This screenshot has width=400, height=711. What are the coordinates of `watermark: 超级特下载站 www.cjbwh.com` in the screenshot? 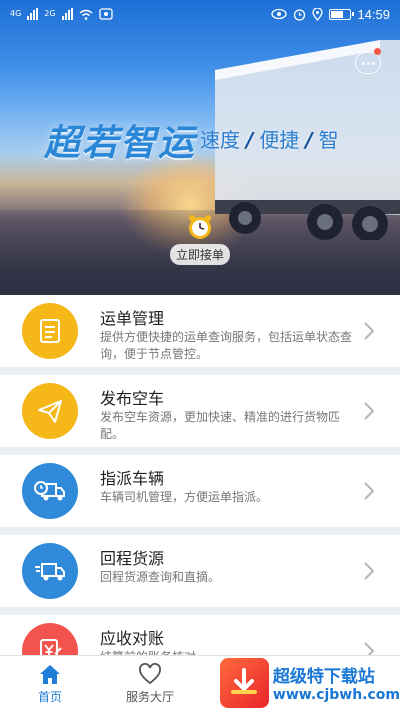 It's located at (310, 682).